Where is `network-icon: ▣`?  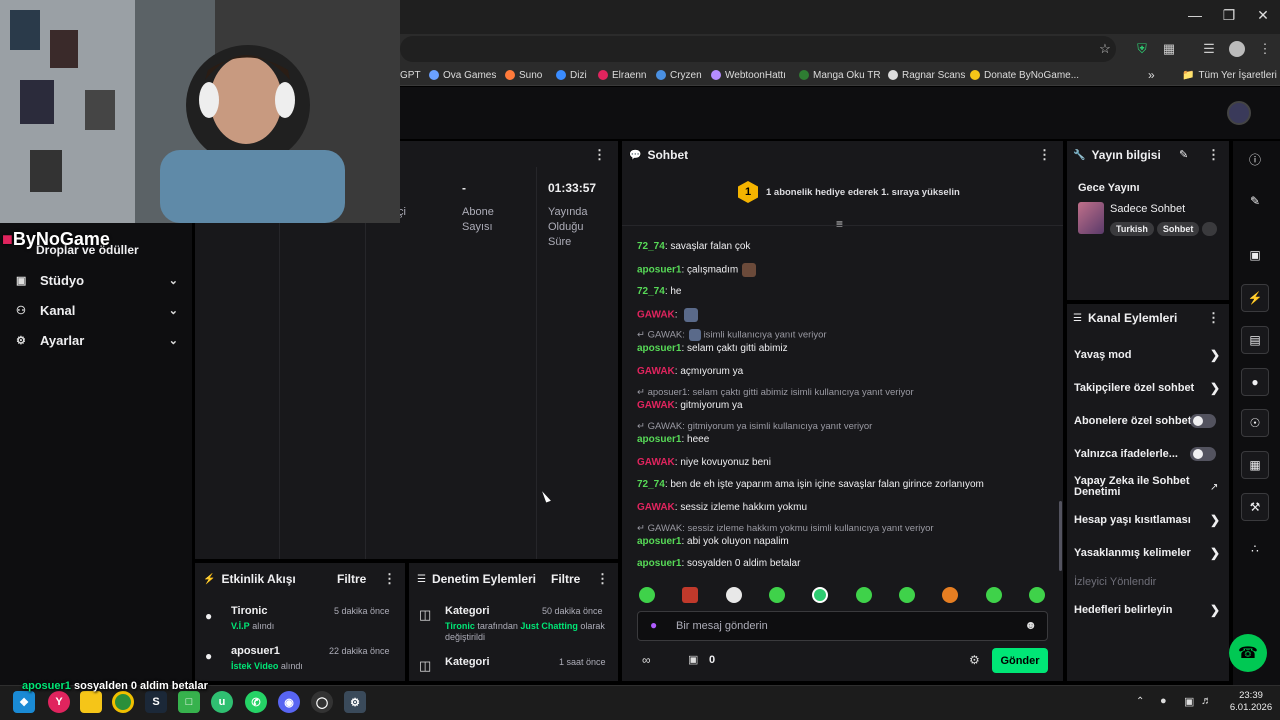
network-icon: ▣ is located at coordinates (1189, 701).